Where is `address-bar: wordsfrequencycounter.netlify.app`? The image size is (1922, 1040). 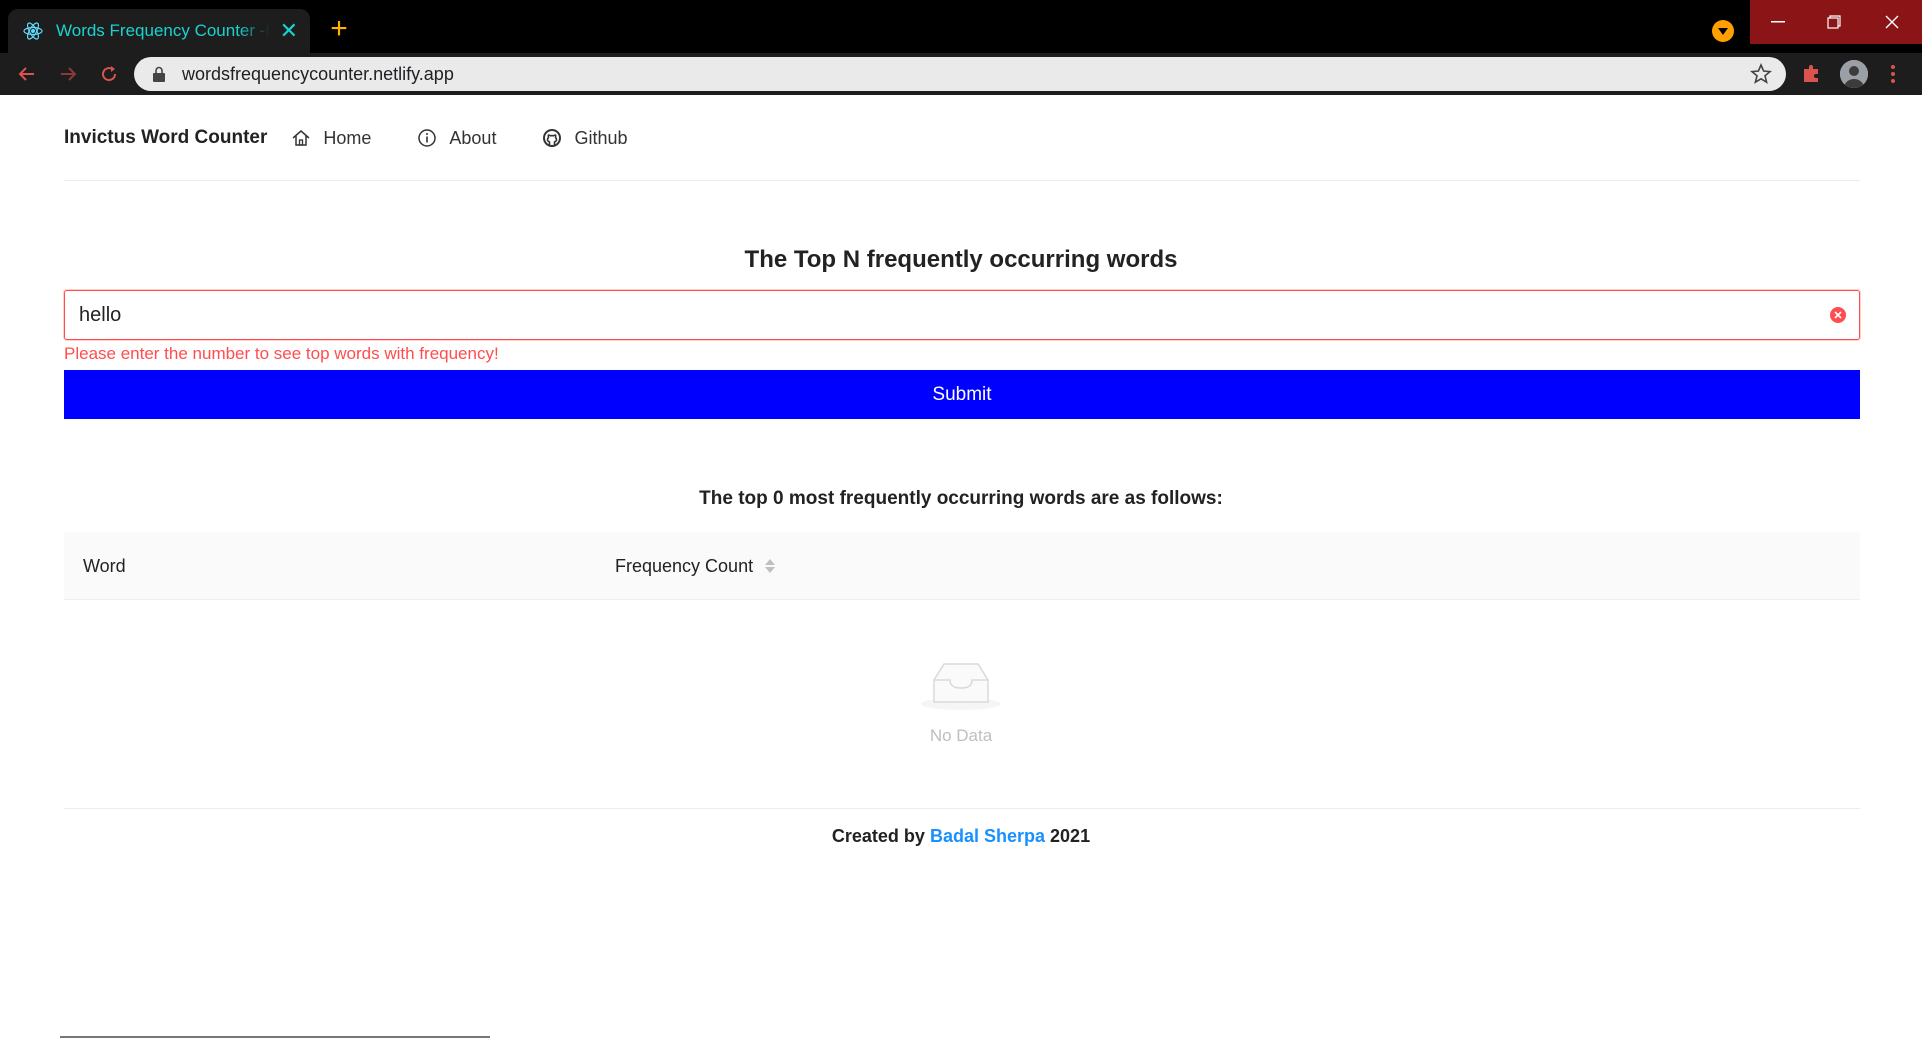 address-bar: wordsfrequencycounter.netlify.app is located at coordinates (960, 74).